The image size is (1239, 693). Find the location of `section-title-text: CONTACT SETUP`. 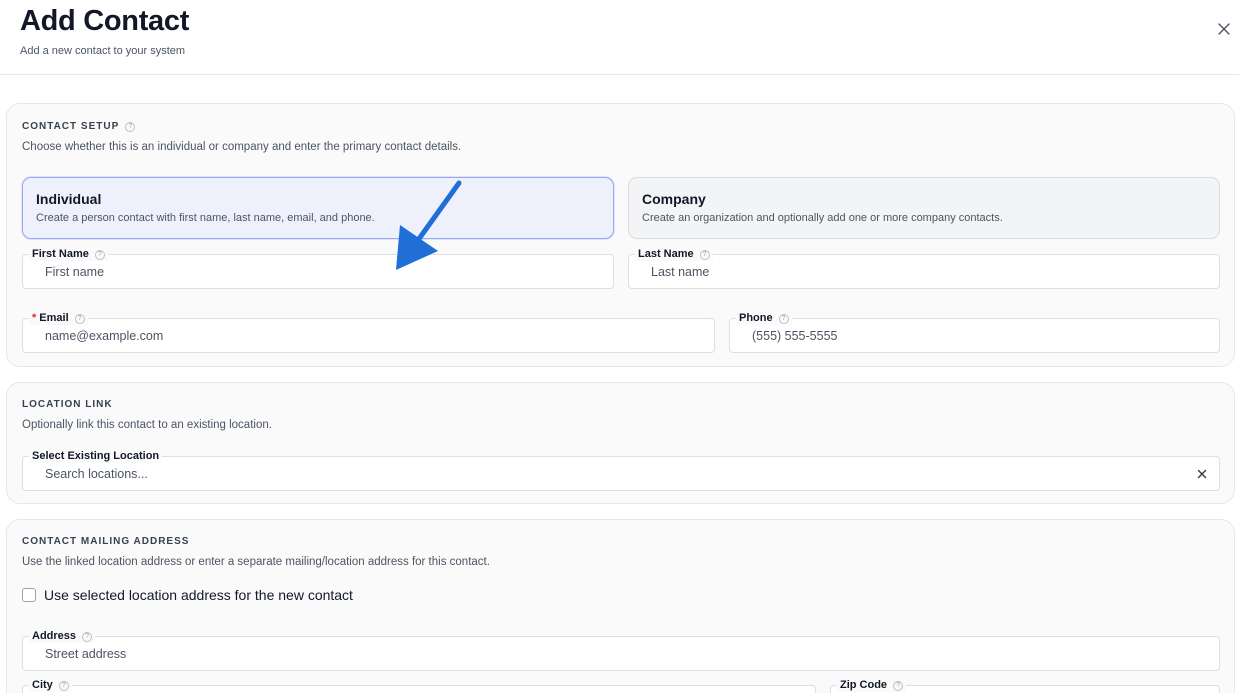

section-title-text: CONTACT SETUP is located at coordinates (71, 126).